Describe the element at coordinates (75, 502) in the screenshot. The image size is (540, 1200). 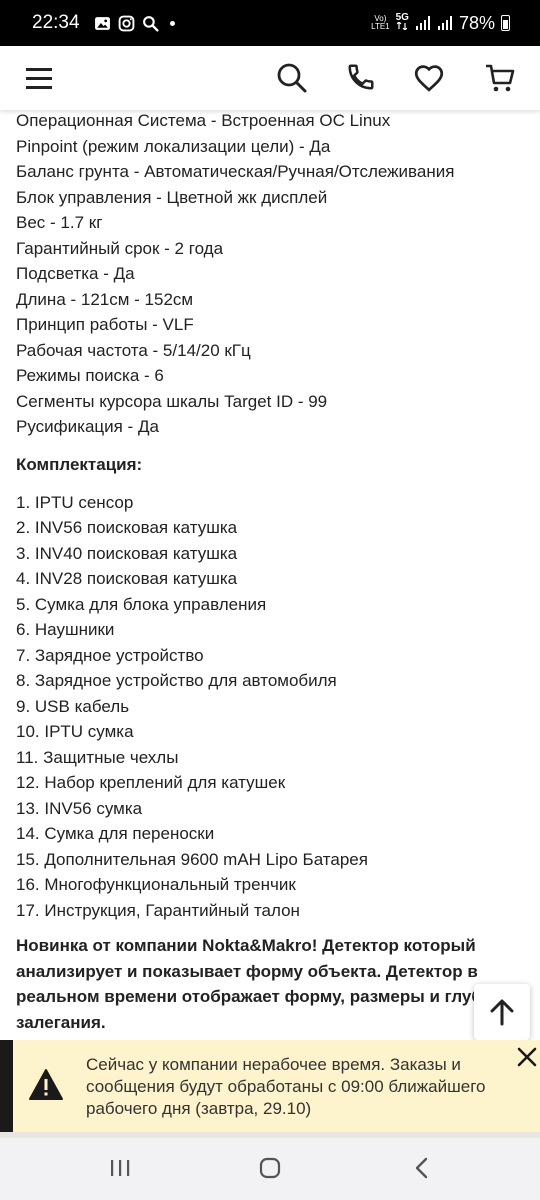
I see `kit-item: 1. IPTU сенсор` at that location.